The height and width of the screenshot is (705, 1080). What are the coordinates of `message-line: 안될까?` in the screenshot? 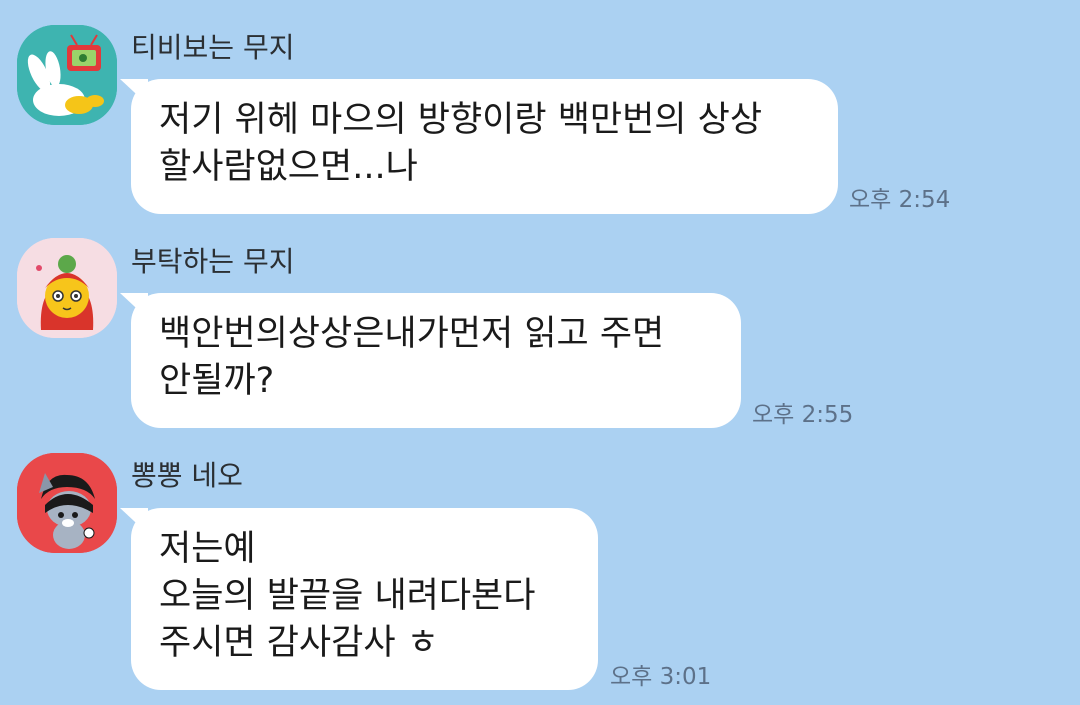 It's located at (217, 381).